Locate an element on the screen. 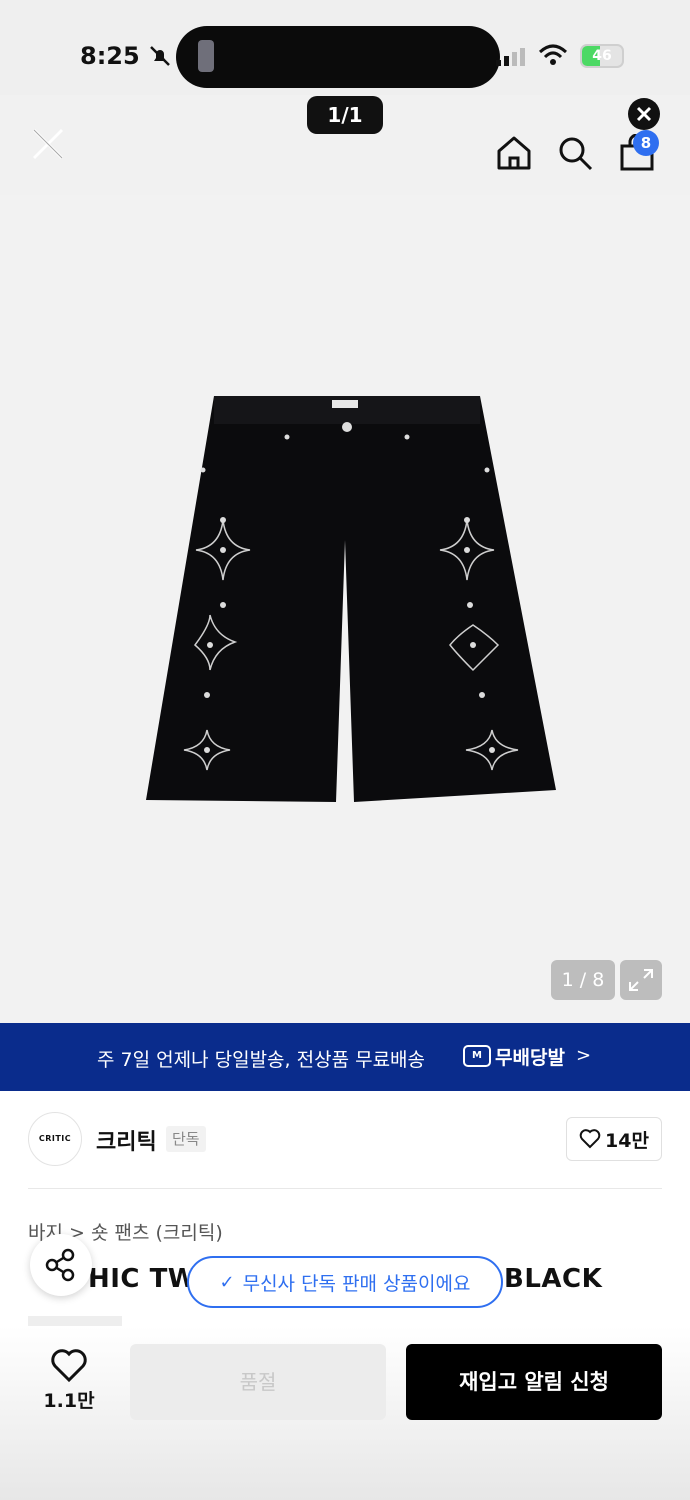 The height and width of the screenshot is (1500, 690). share-button is located at coordinates (61, 1265).